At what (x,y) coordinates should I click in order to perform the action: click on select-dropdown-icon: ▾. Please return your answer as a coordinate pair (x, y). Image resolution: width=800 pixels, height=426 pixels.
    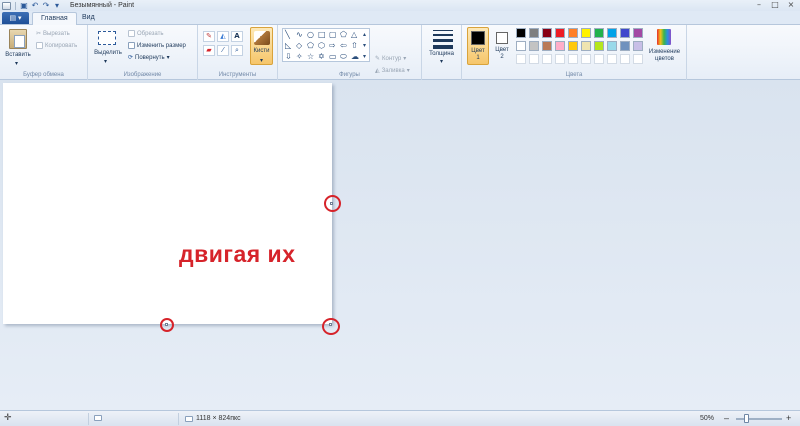
    Looking at the image, I should click on (105, 61).